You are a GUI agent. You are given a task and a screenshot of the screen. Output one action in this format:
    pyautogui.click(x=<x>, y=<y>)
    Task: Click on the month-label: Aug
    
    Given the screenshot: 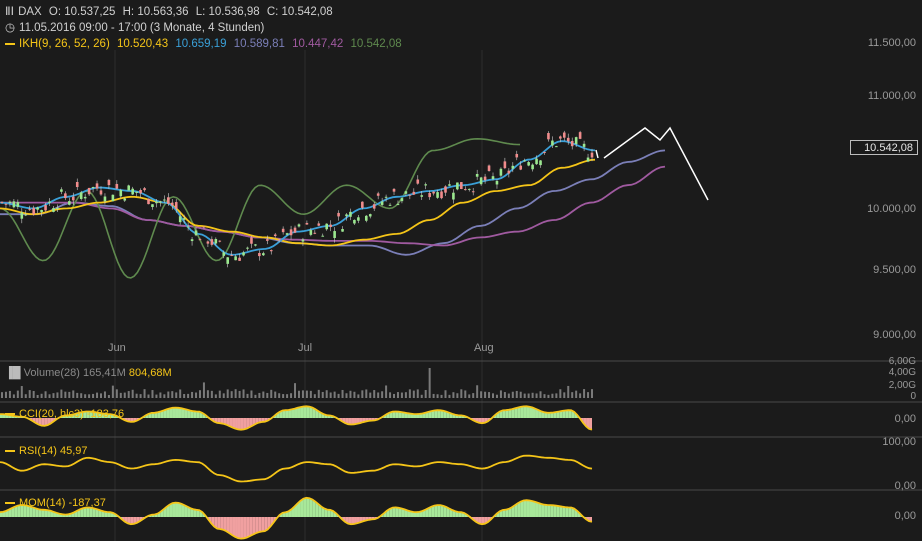 What is the action you would take?
    pyautogui.click(x=484, y=348)
    